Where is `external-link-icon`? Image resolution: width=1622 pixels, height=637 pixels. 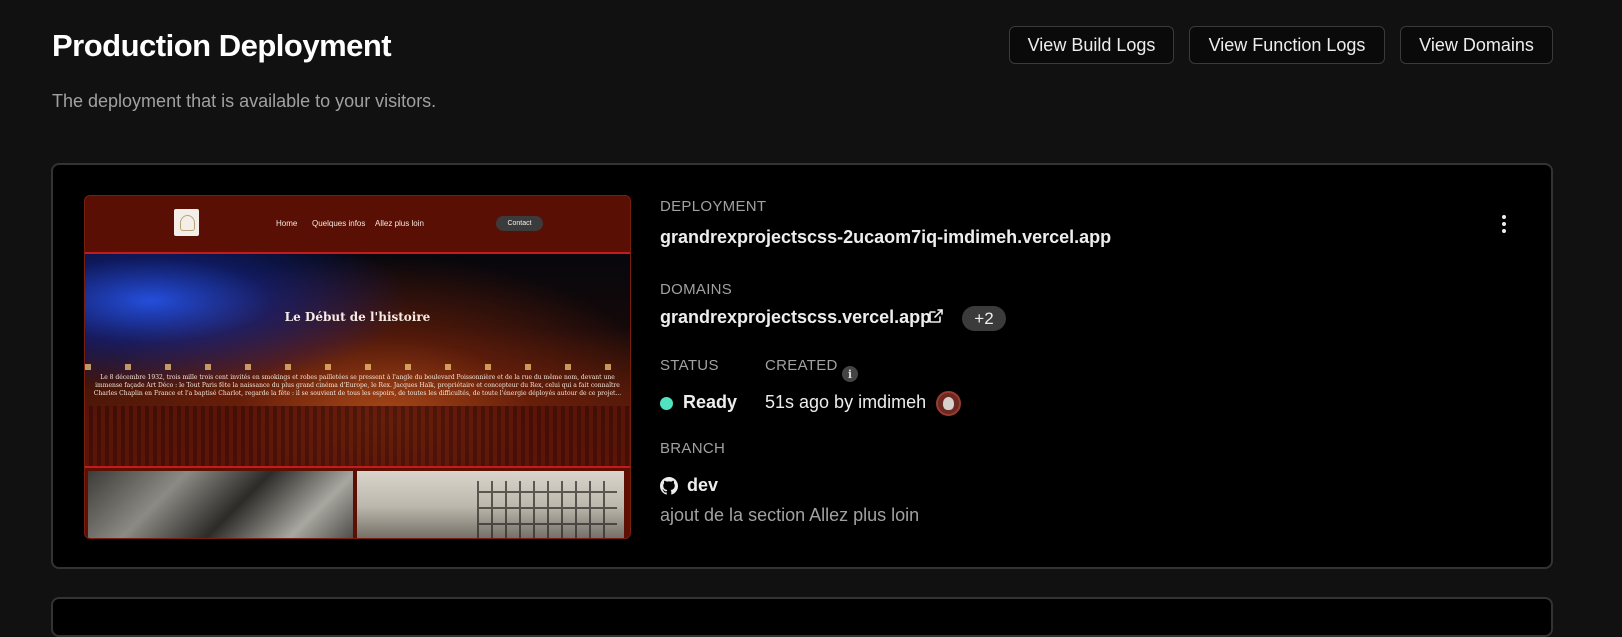 external-link-icon is located at coordinates (936, 316).